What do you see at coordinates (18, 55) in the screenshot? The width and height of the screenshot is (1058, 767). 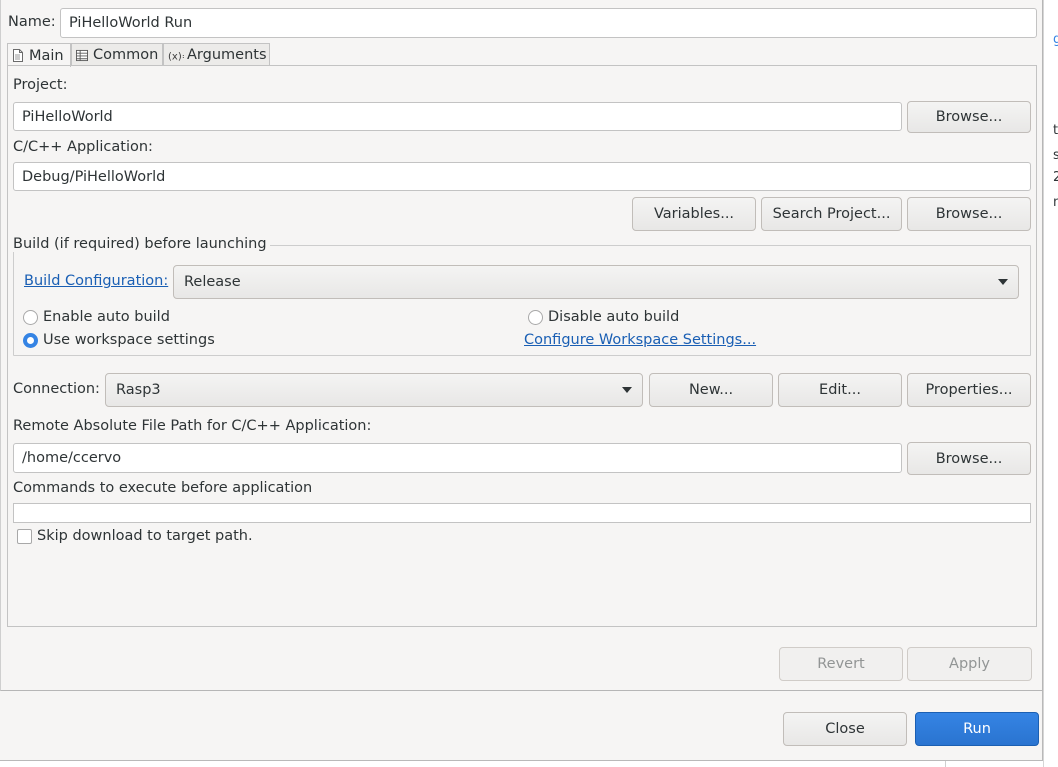 I see `document-icon` at bounding box center [18, 55].